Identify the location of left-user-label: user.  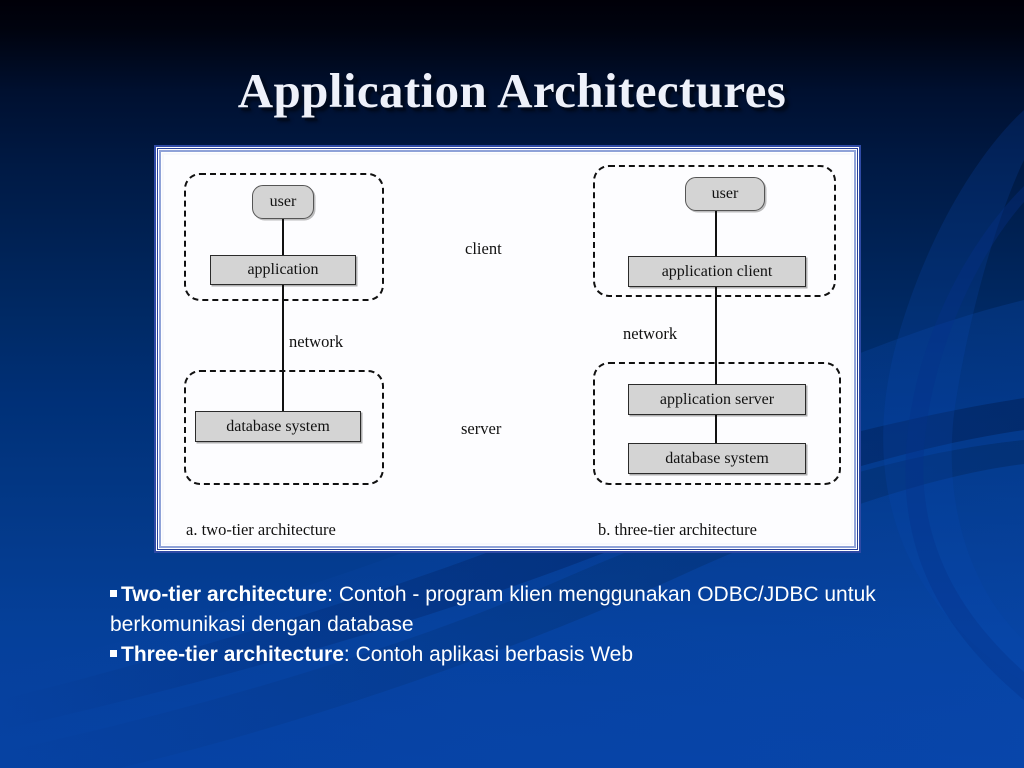
(283, 201).